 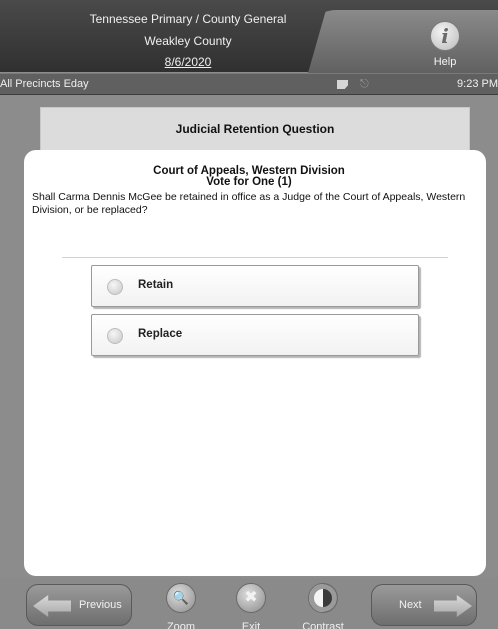 I want to click on navigation-footer: Previous 🔍 Zoom ✖ Exit Contrast Next, so click(x=249, y=603).